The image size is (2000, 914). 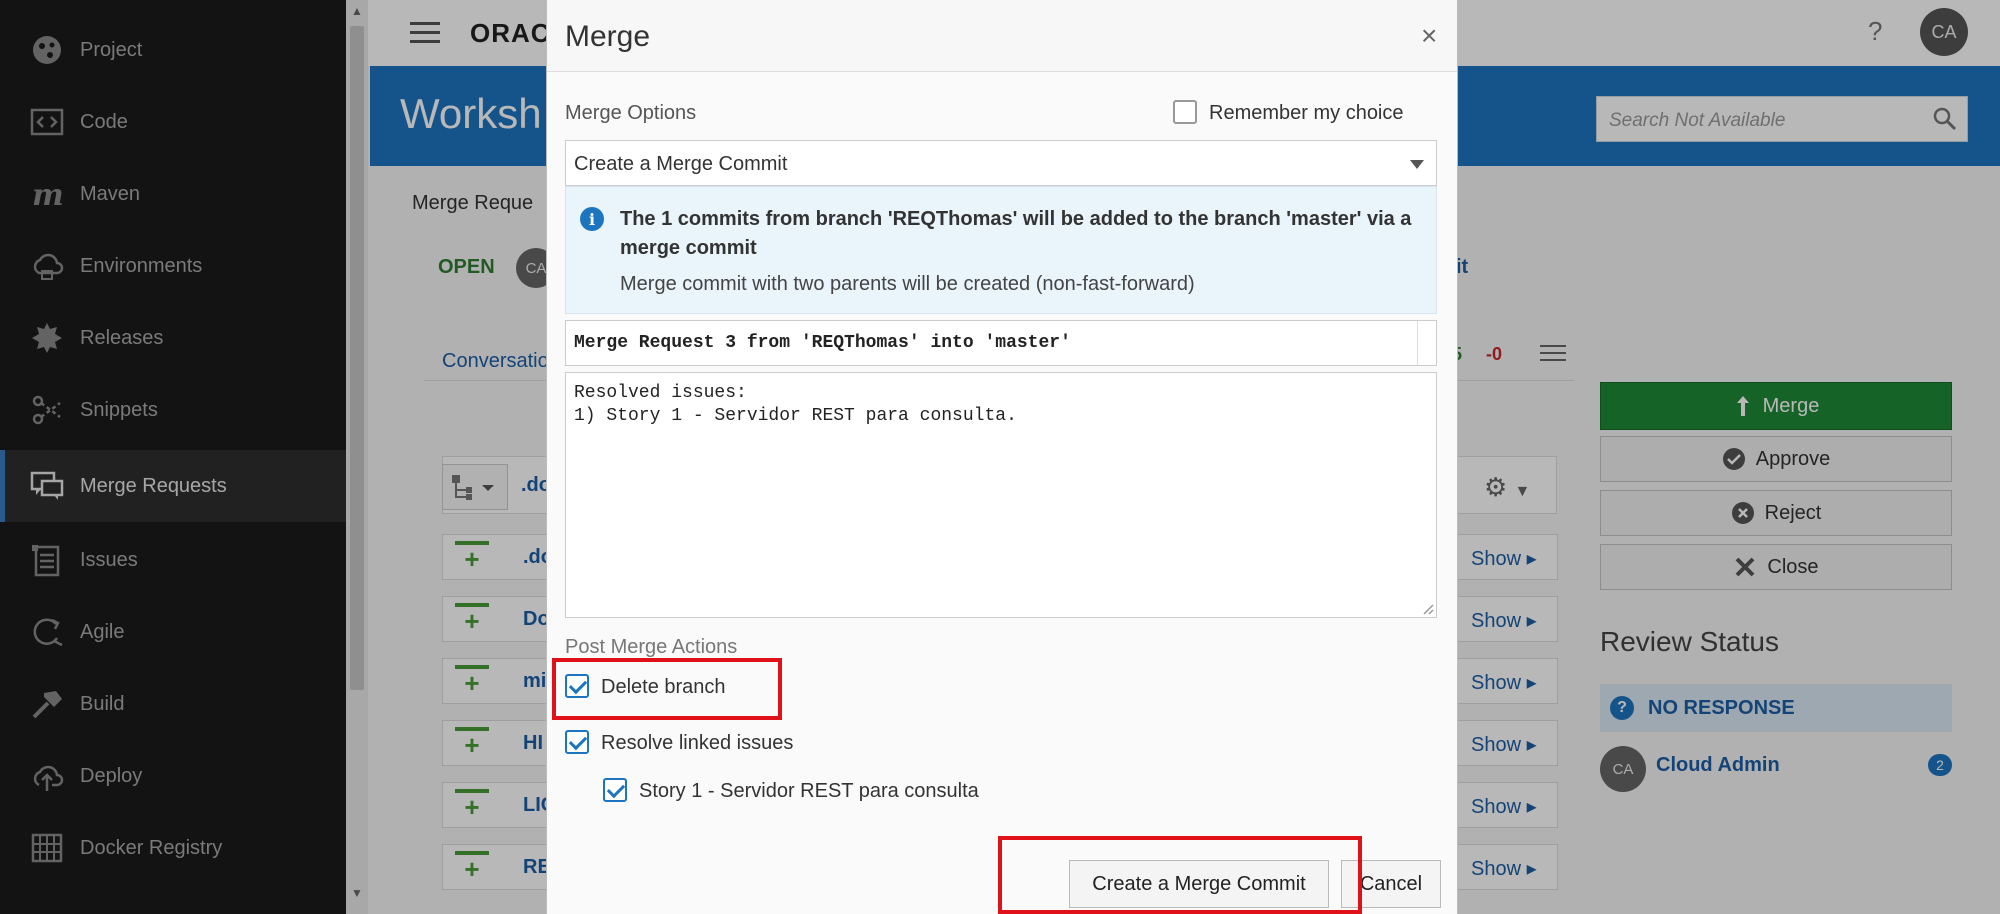 What do you see at coordinates (592, 219) in the screenshot?
I see `info-icon: i` at bounding box center [592, 219].